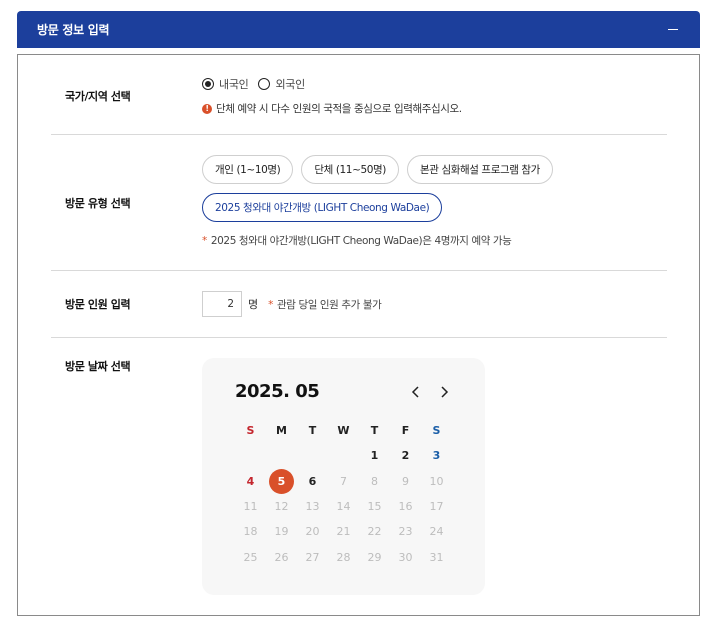  I want to click on calendar-day: 28, so click(343, 557).